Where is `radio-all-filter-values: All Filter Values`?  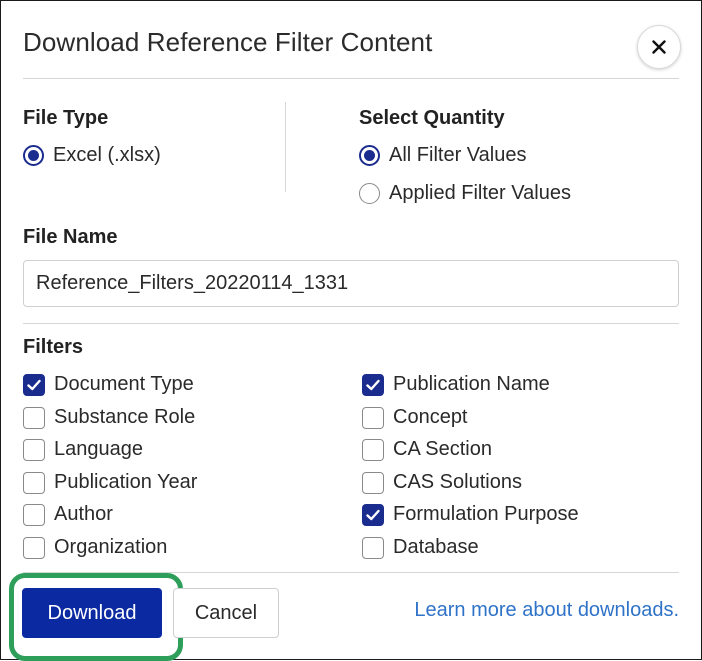 radio-all-filter-values: All Filter Values is located at coordinates (442, 155).